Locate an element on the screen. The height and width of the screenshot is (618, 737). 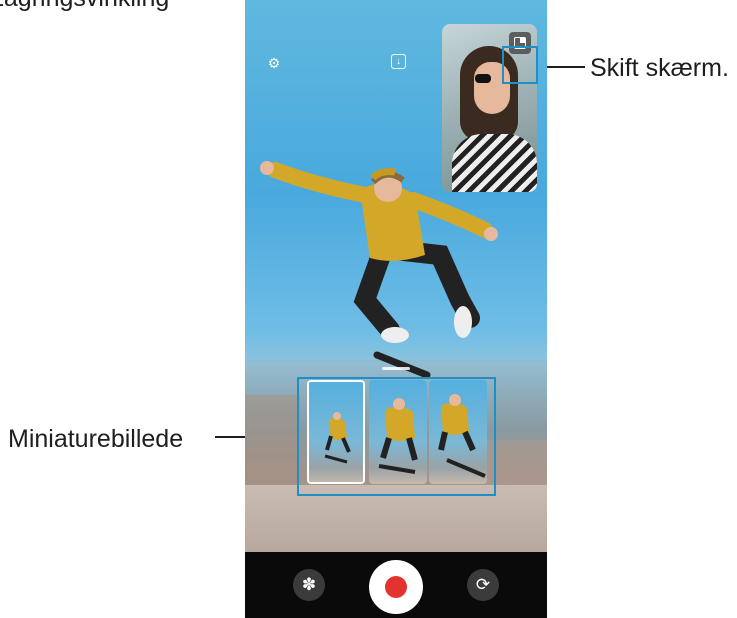
thumbnail-callout-label: Miniaturebillede is located at coordinates (96, 439).